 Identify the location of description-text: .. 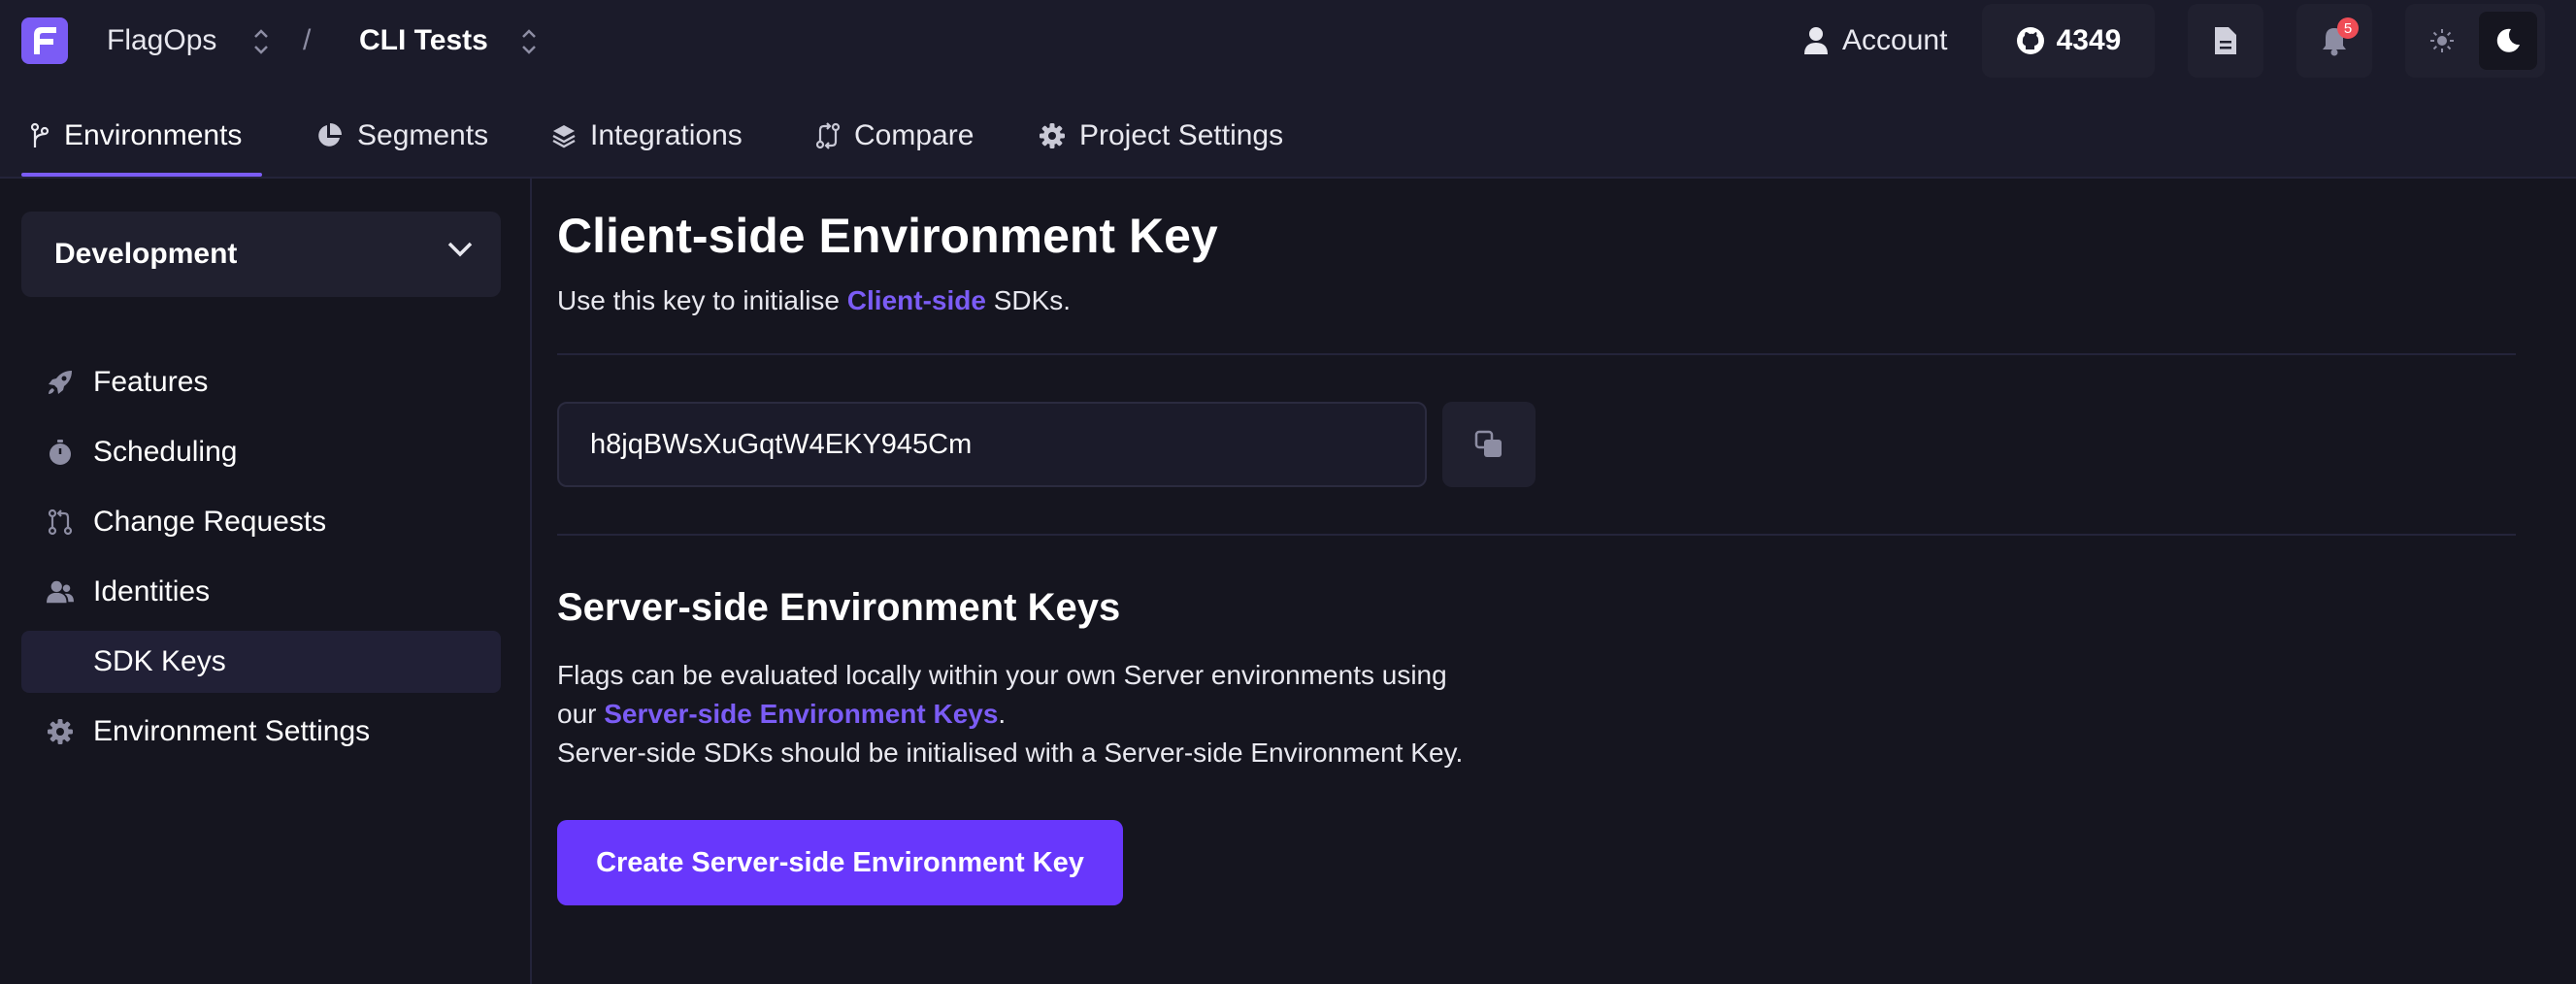
(1003, 714).